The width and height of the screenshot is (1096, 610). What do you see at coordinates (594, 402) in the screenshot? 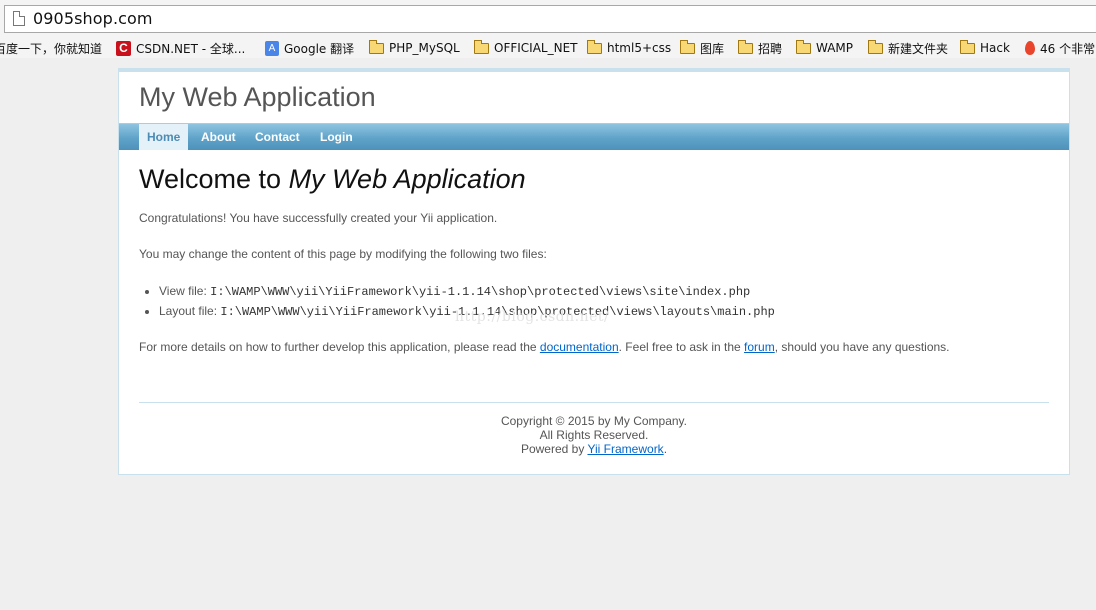
I see `footer-divider` at bounding box center [594, 402].